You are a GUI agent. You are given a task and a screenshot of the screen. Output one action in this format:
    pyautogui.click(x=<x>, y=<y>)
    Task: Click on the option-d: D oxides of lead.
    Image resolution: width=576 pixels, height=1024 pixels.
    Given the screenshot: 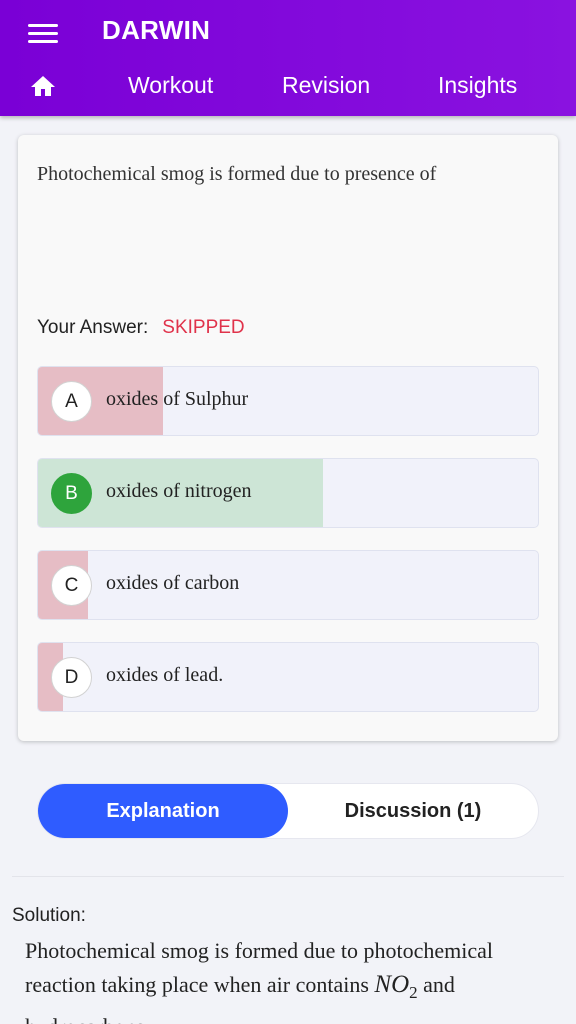 What is the action you would take?
    pyautogui.click(x=288, y=677)
    